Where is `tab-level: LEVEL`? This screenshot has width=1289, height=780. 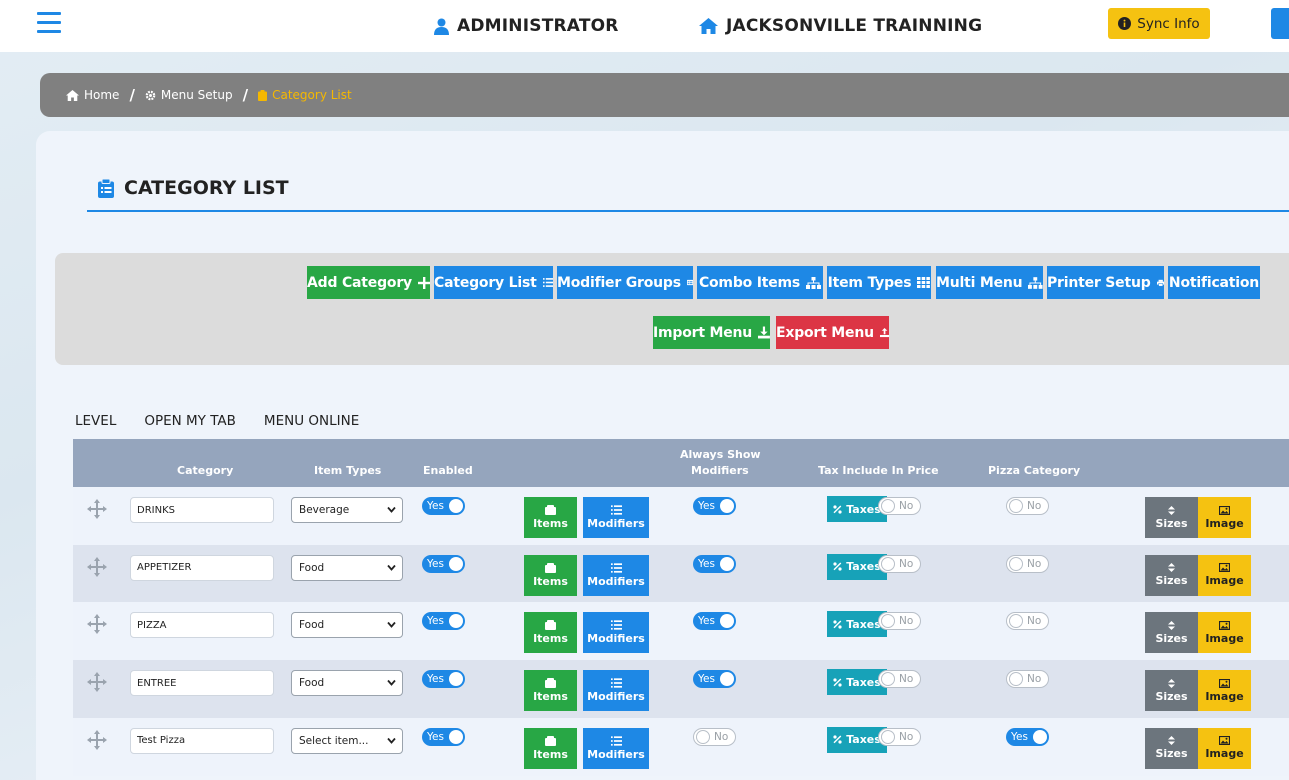 tab-level: LEVEL is located at coordinates (95, 421).